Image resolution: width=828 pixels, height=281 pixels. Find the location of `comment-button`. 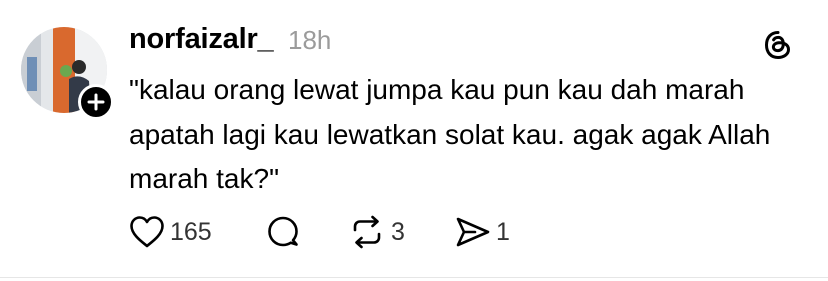

comment-button is located at coordinates (283, 232).